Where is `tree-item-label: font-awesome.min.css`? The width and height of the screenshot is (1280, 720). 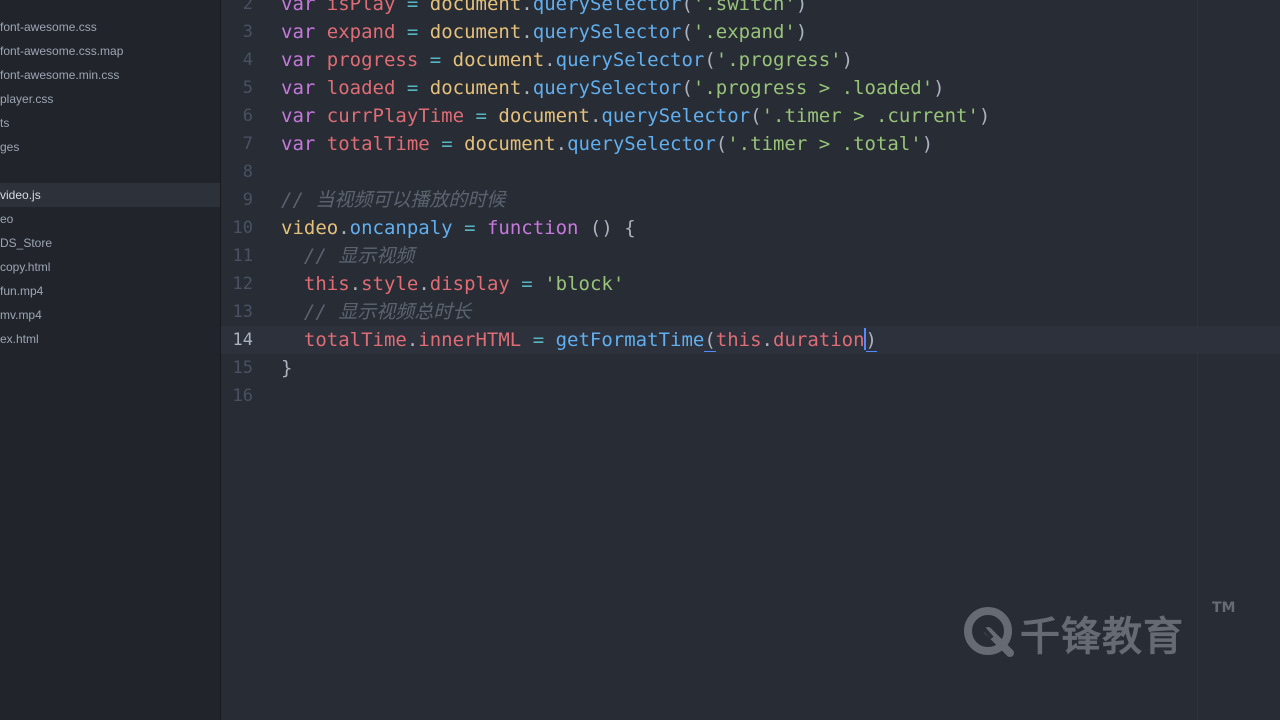
tree-item-label: font-awesome.min.css is located at coordinates (60, 75).